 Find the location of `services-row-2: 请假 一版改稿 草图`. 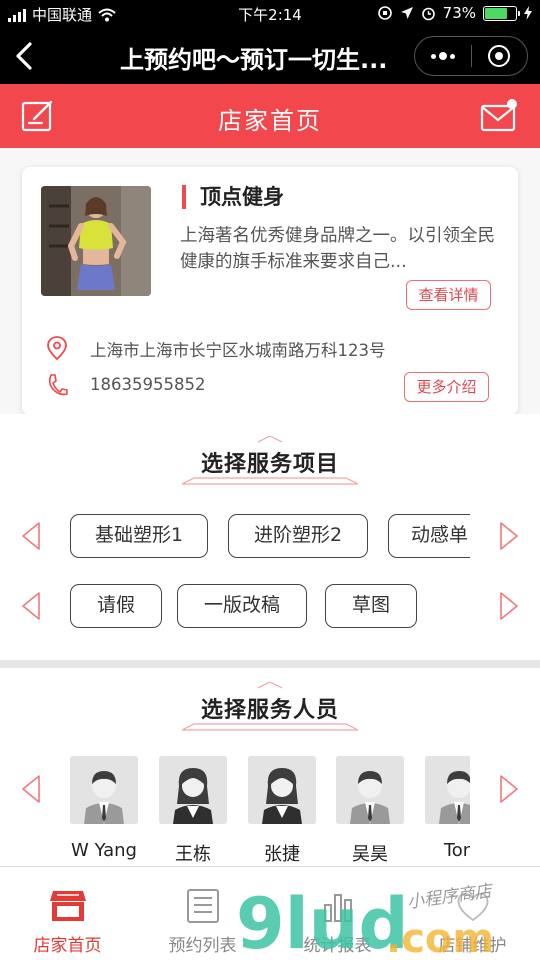

services-row-2: 请假 一版改稿 草图 is located at coordinates (270, 607).